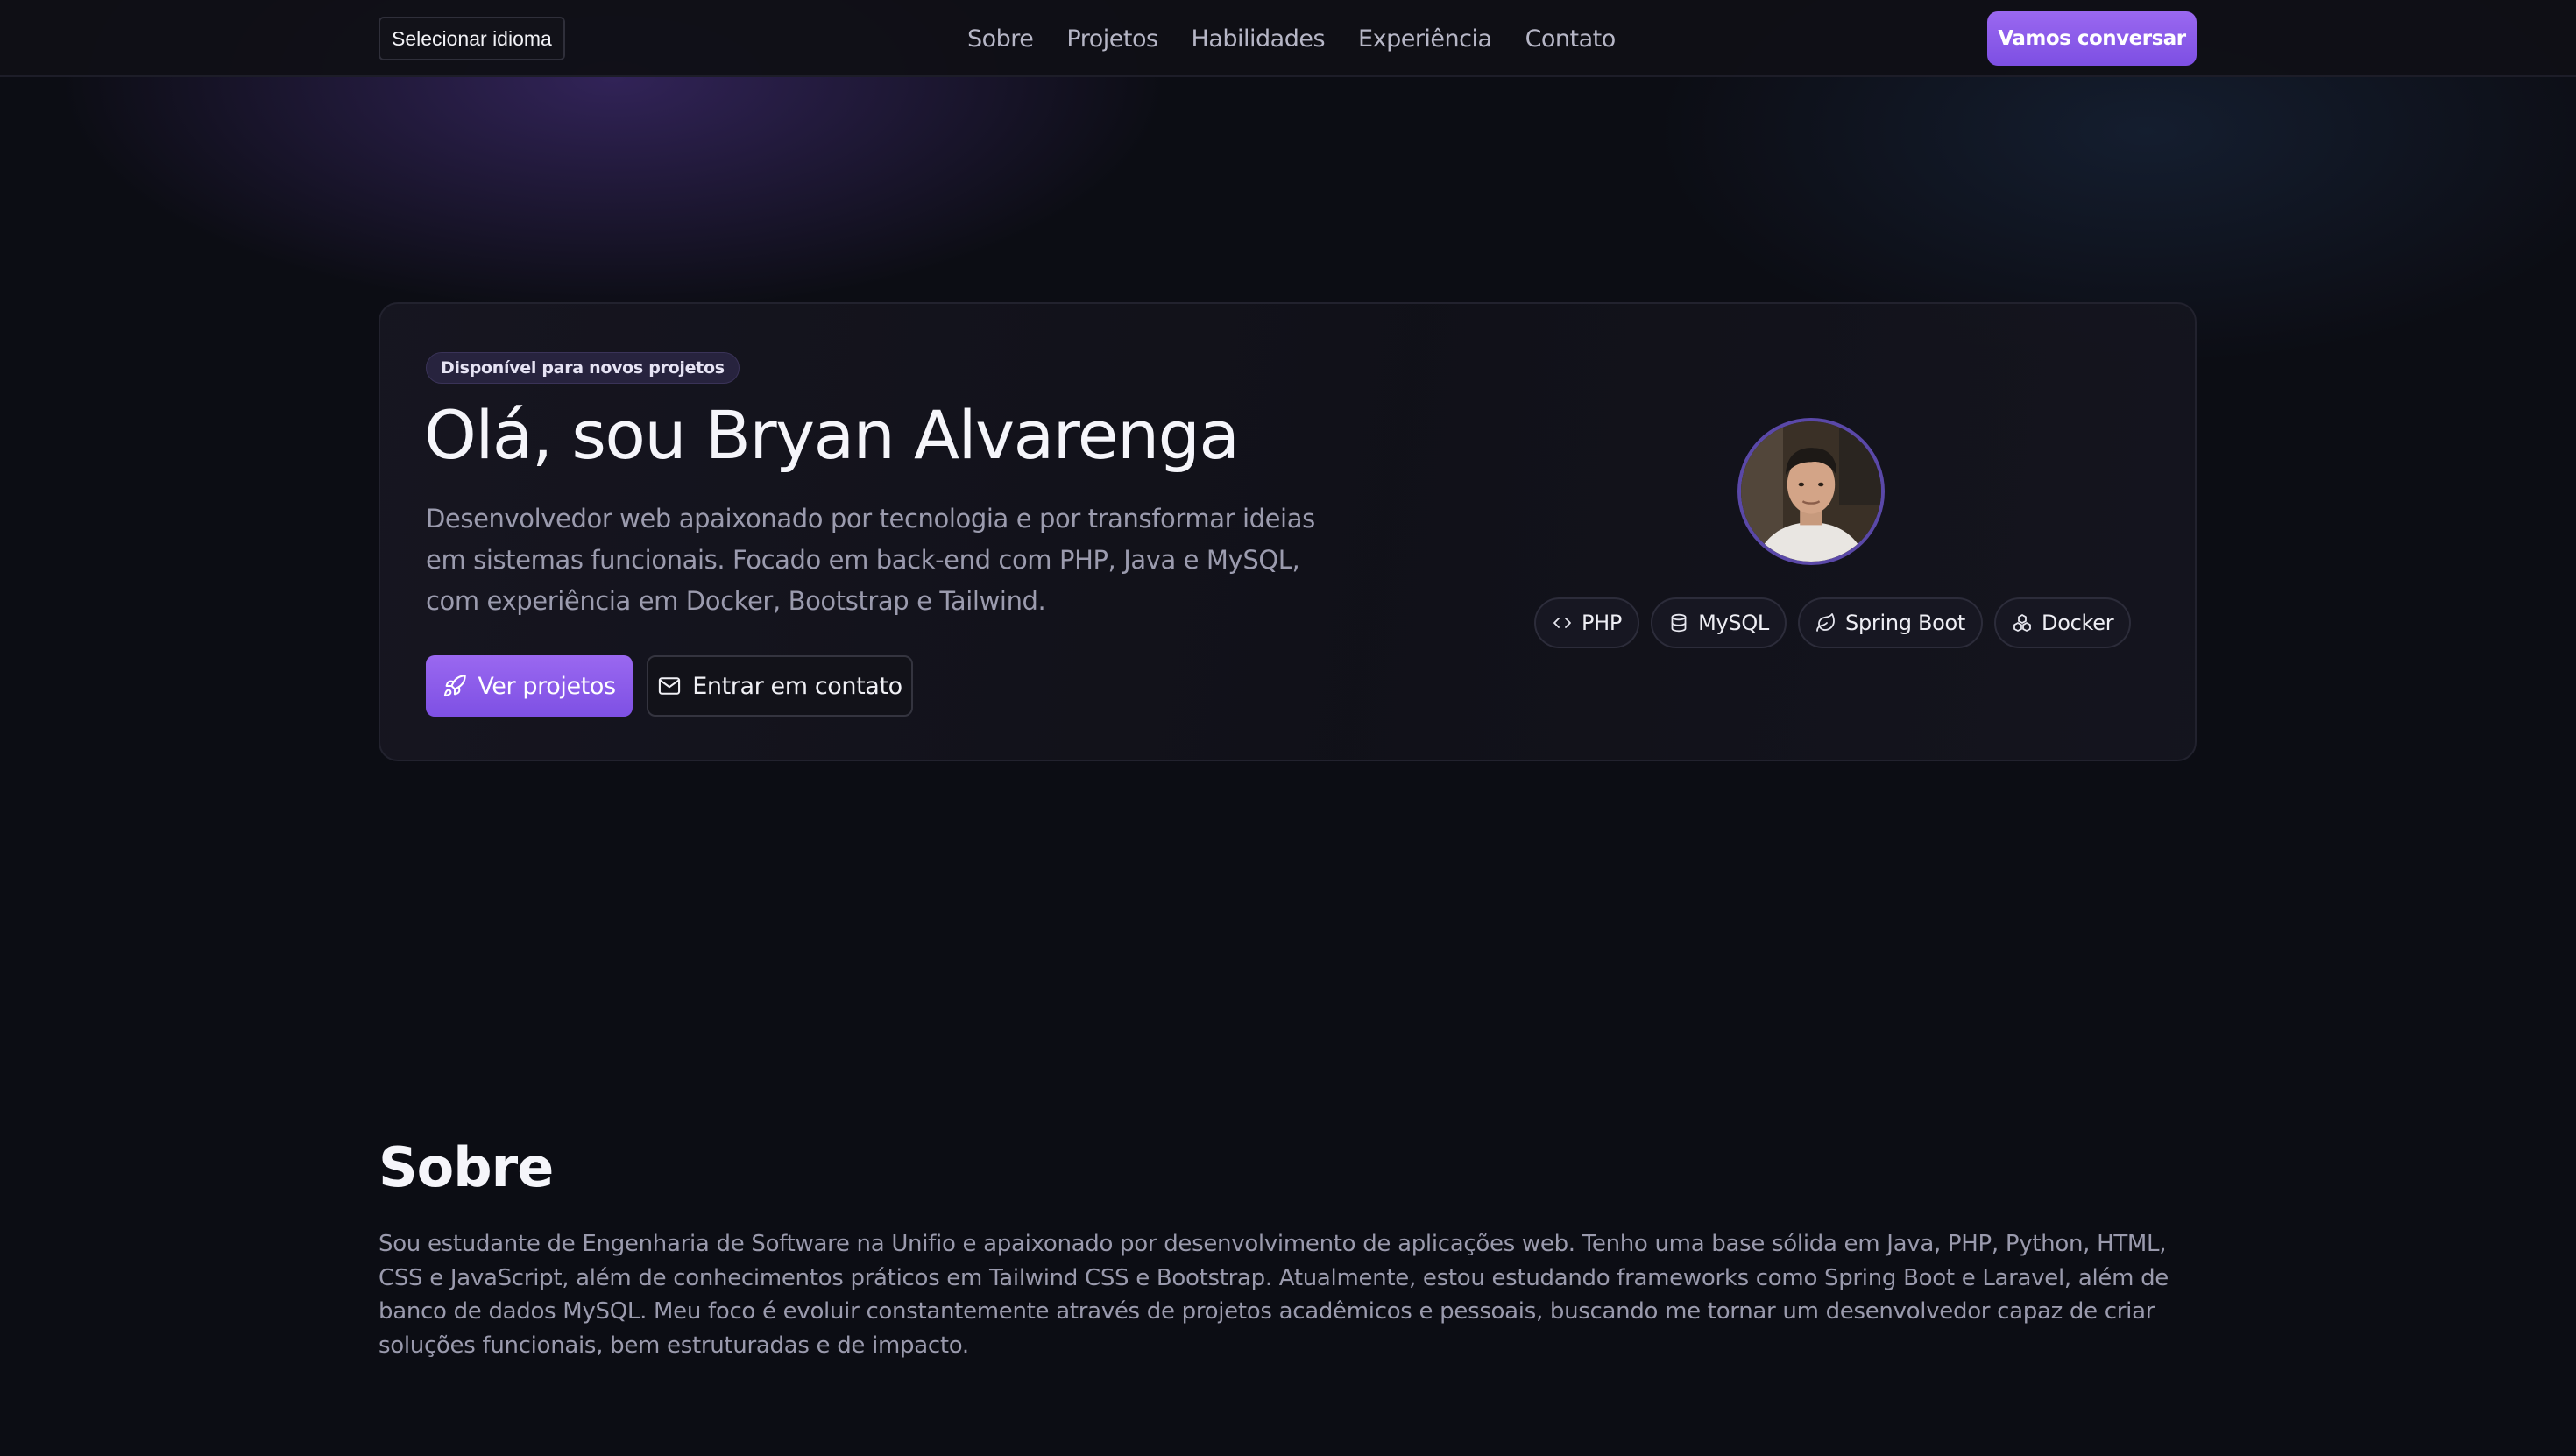  I want to click on nav-link-contato: Contato, so click(1571, 39).